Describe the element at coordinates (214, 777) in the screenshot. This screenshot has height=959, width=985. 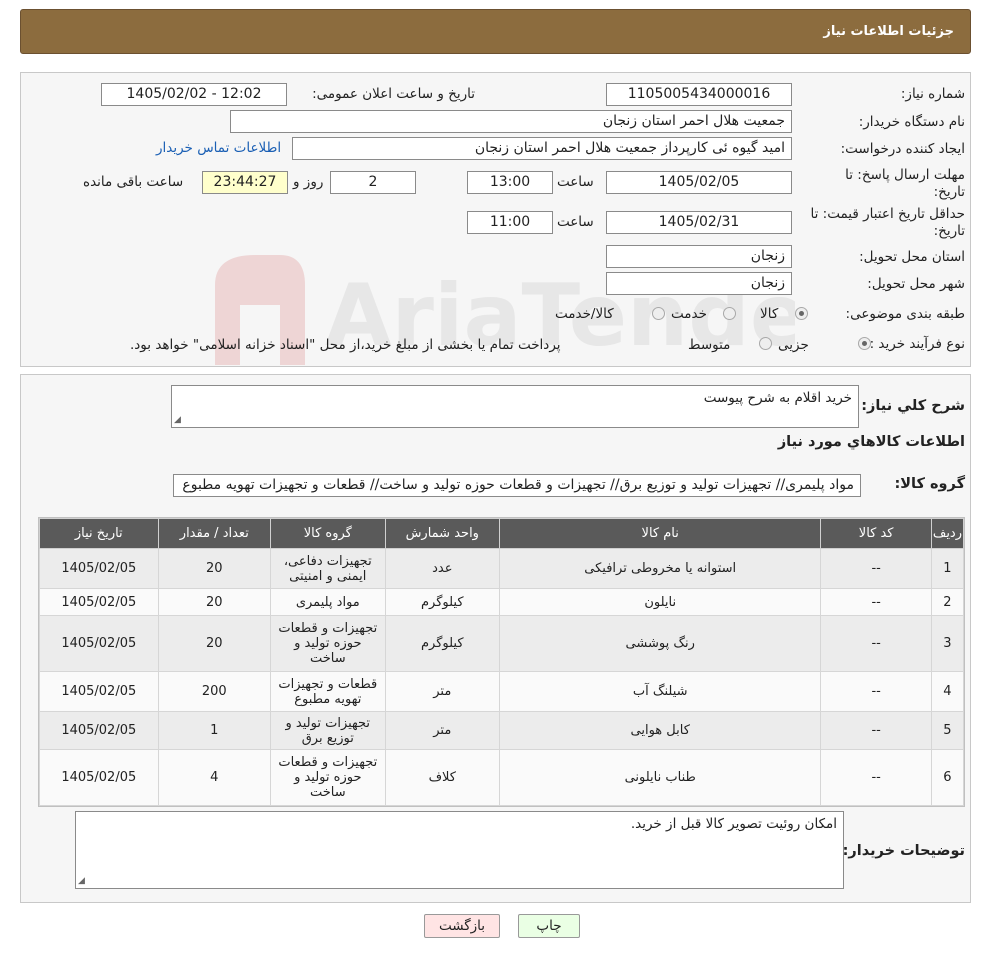
I see `cell-quantity: 4` at that location.